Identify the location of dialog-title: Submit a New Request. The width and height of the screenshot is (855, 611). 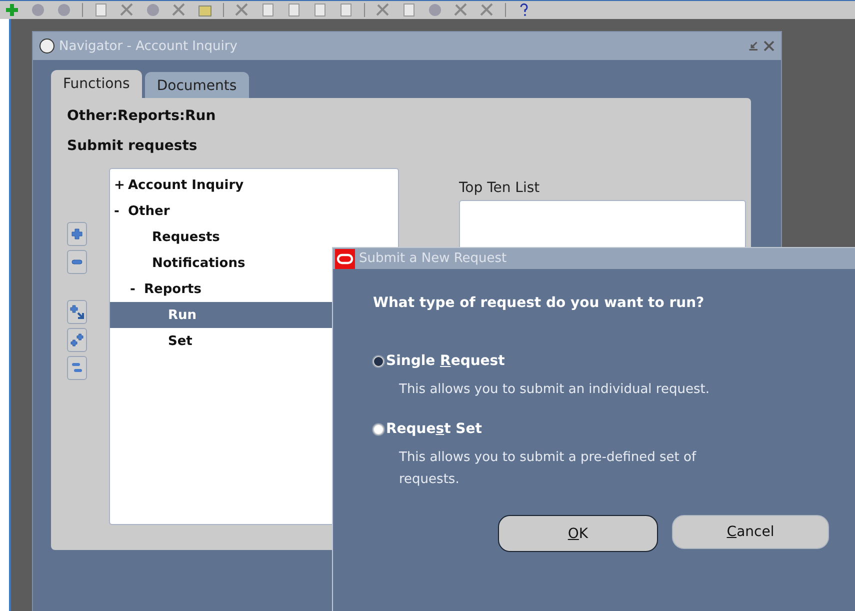
(433, 258).